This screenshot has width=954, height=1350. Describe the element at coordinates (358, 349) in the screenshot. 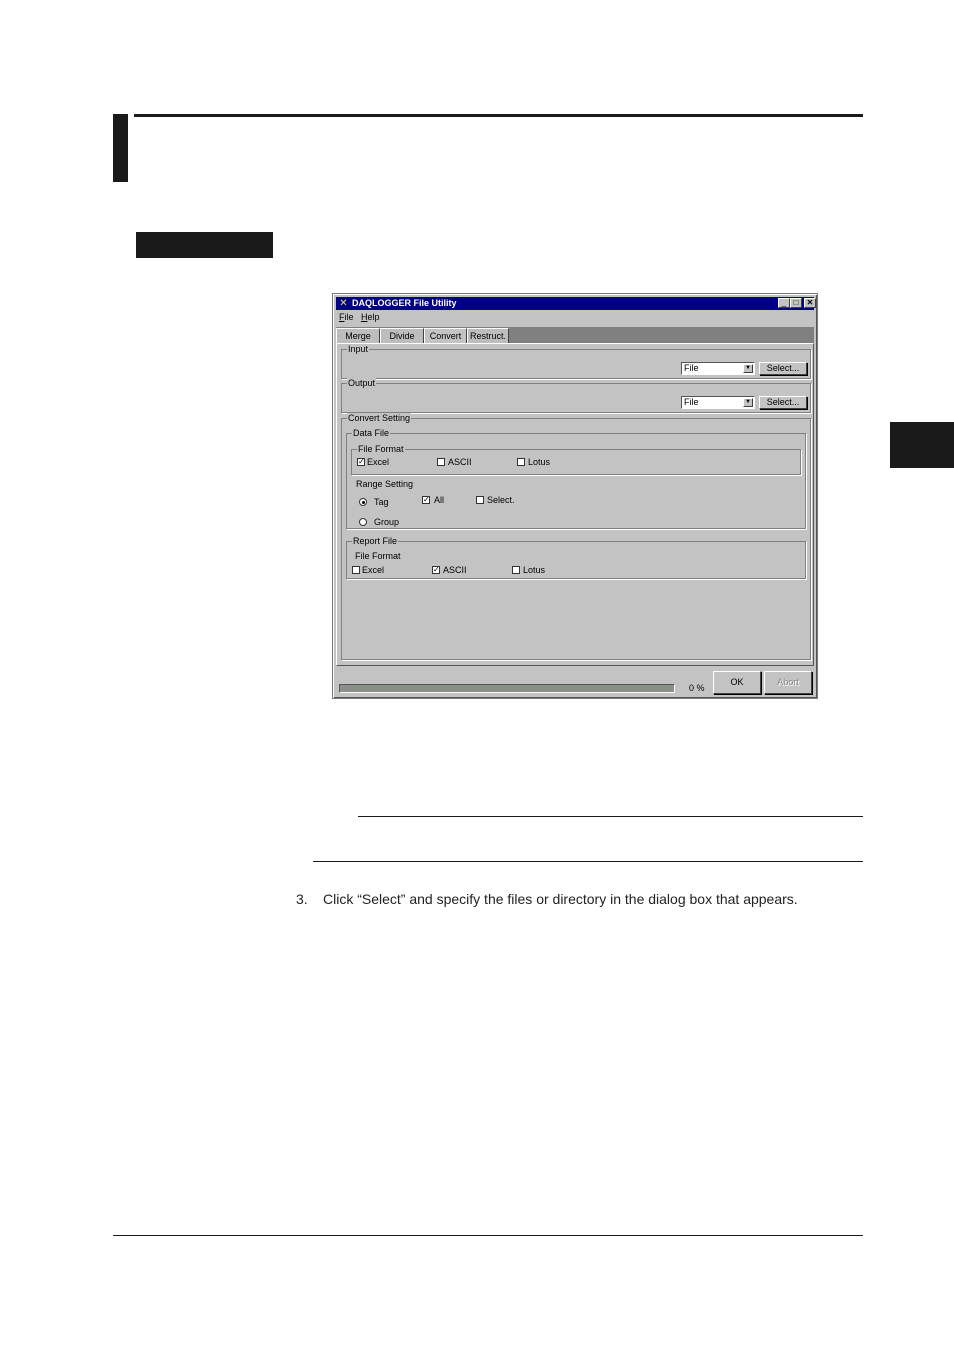

I see `input-label: Input` at that location.